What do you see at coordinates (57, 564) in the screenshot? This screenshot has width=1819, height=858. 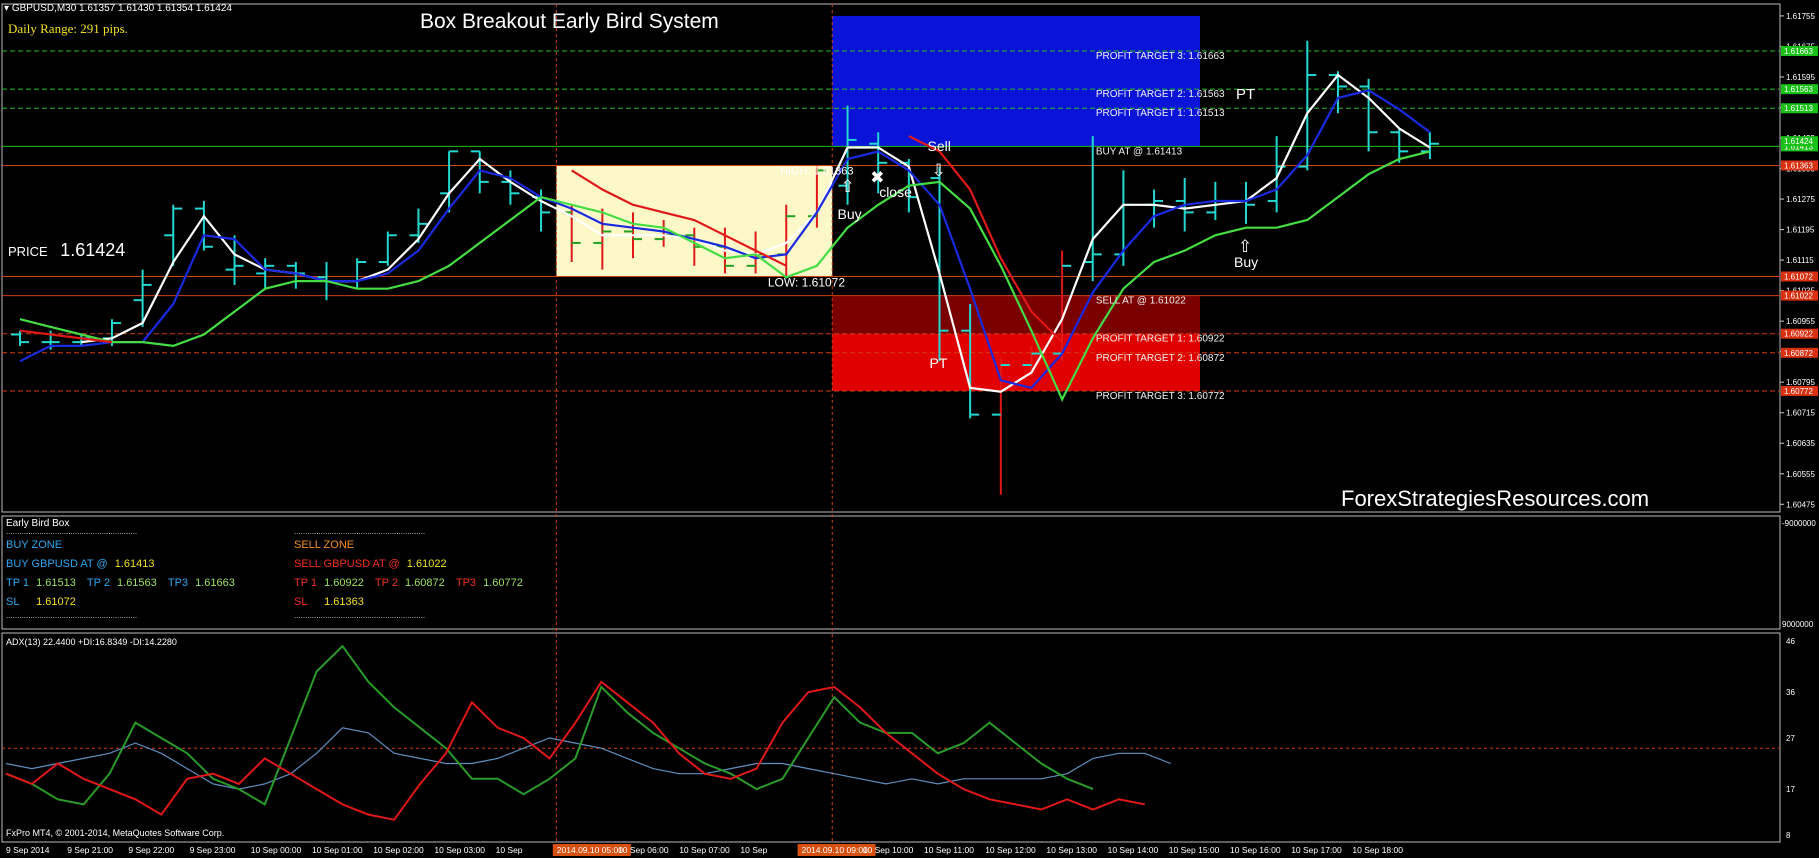 I see `buy-entry-label: BUY GBPUSD AT @` at bounding box center [57, 564].